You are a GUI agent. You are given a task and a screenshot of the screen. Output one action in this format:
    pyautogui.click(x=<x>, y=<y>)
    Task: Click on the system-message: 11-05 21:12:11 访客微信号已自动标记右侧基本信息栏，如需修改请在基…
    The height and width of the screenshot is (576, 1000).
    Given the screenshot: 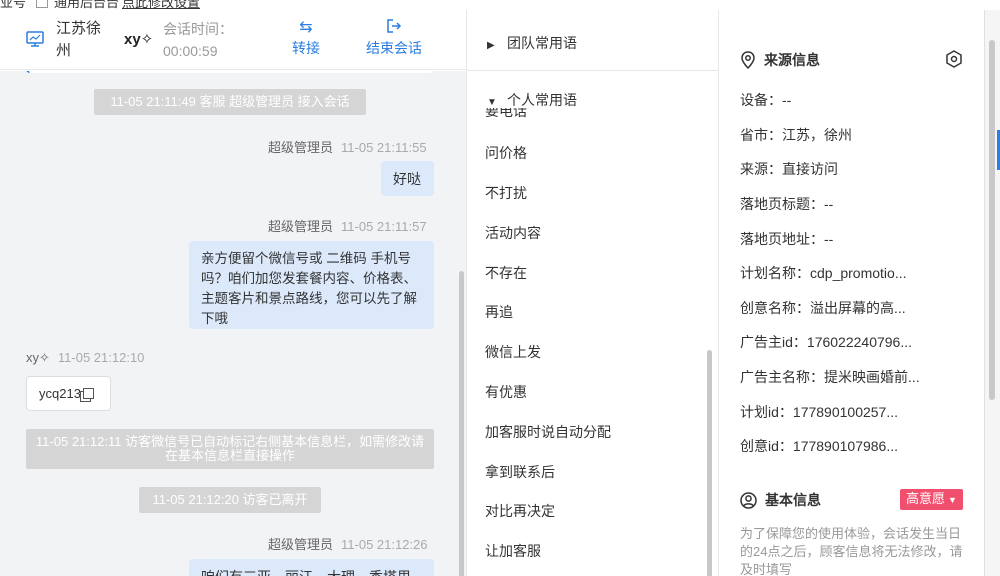 What is the action you would take?
    pyautogui.click(x=230, y=449)
    